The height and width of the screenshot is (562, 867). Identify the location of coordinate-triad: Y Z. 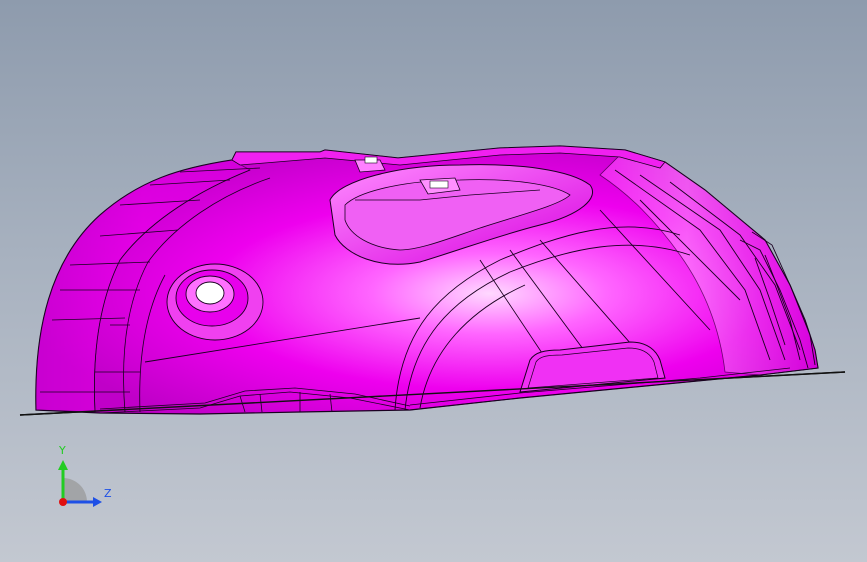
(85, 475).